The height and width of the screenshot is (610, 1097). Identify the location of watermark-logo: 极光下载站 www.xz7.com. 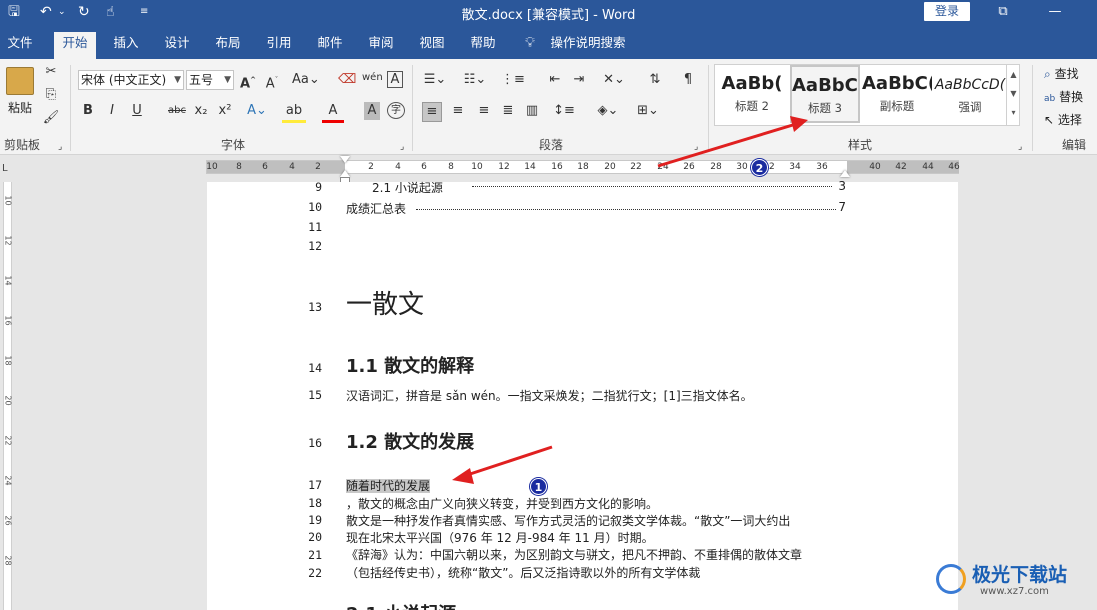
(1016, 584).